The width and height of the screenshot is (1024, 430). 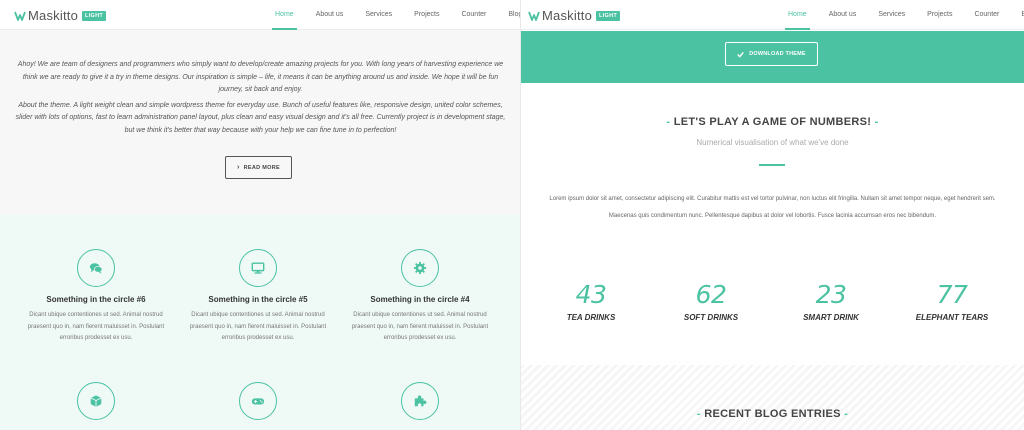 I want to click on title-dash-left: -, so click(x=670, y=122).